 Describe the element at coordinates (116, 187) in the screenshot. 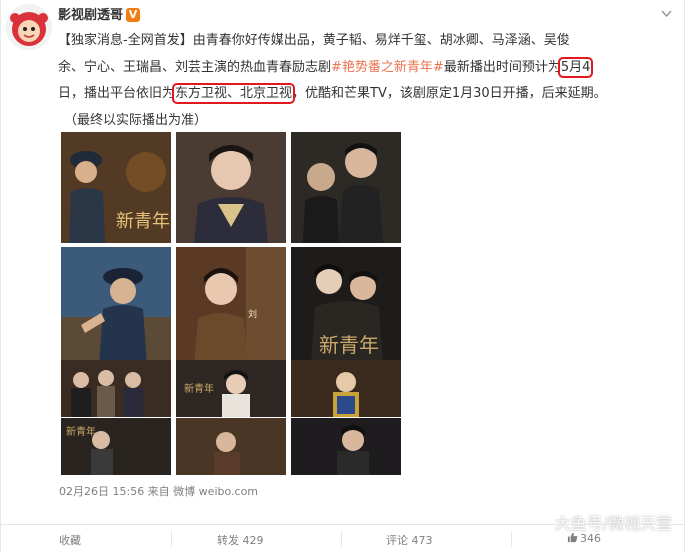

I see `grid-image-1: 新青年` at that location.